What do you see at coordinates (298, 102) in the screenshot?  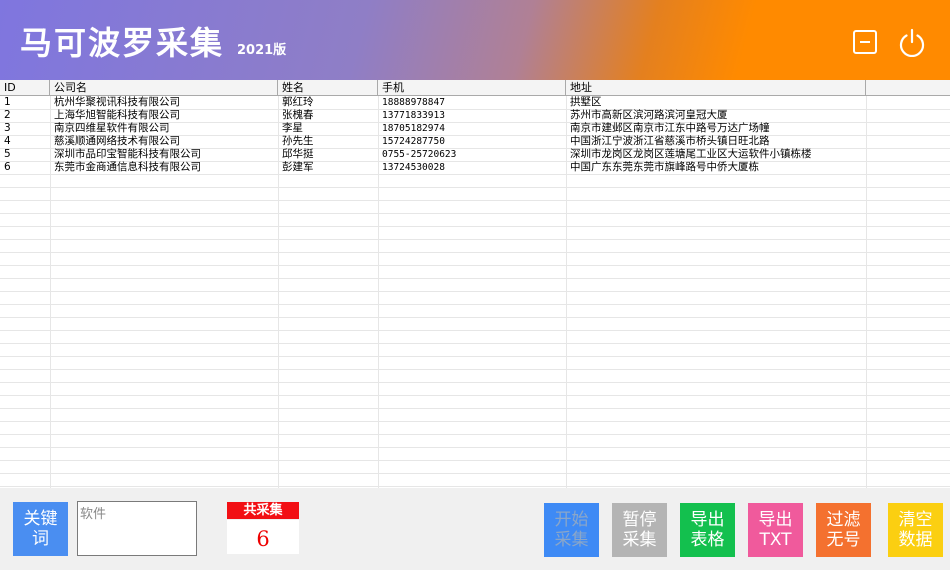 I see `cell-name: 郭红玲` at bounding box center [298, 102].